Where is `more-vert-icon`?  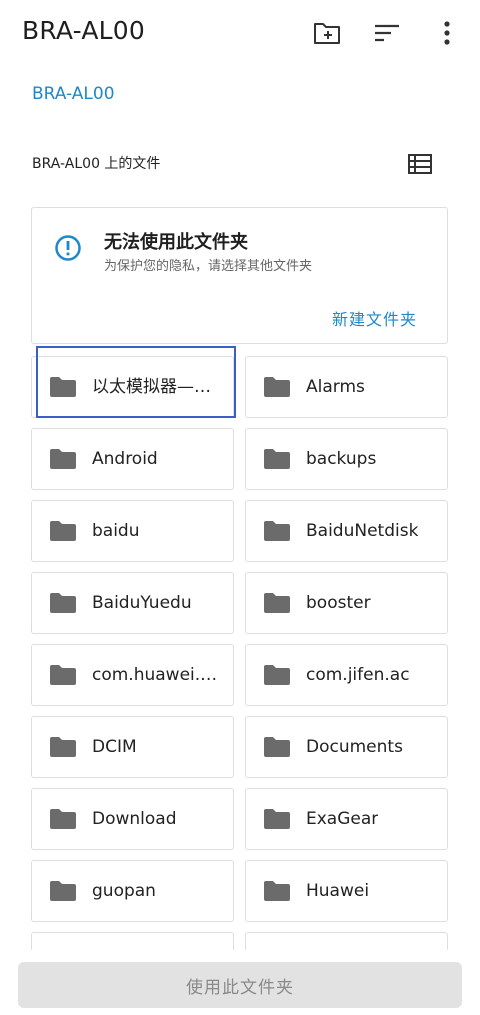 more-vert-icon is located at coordinates (447, 33).